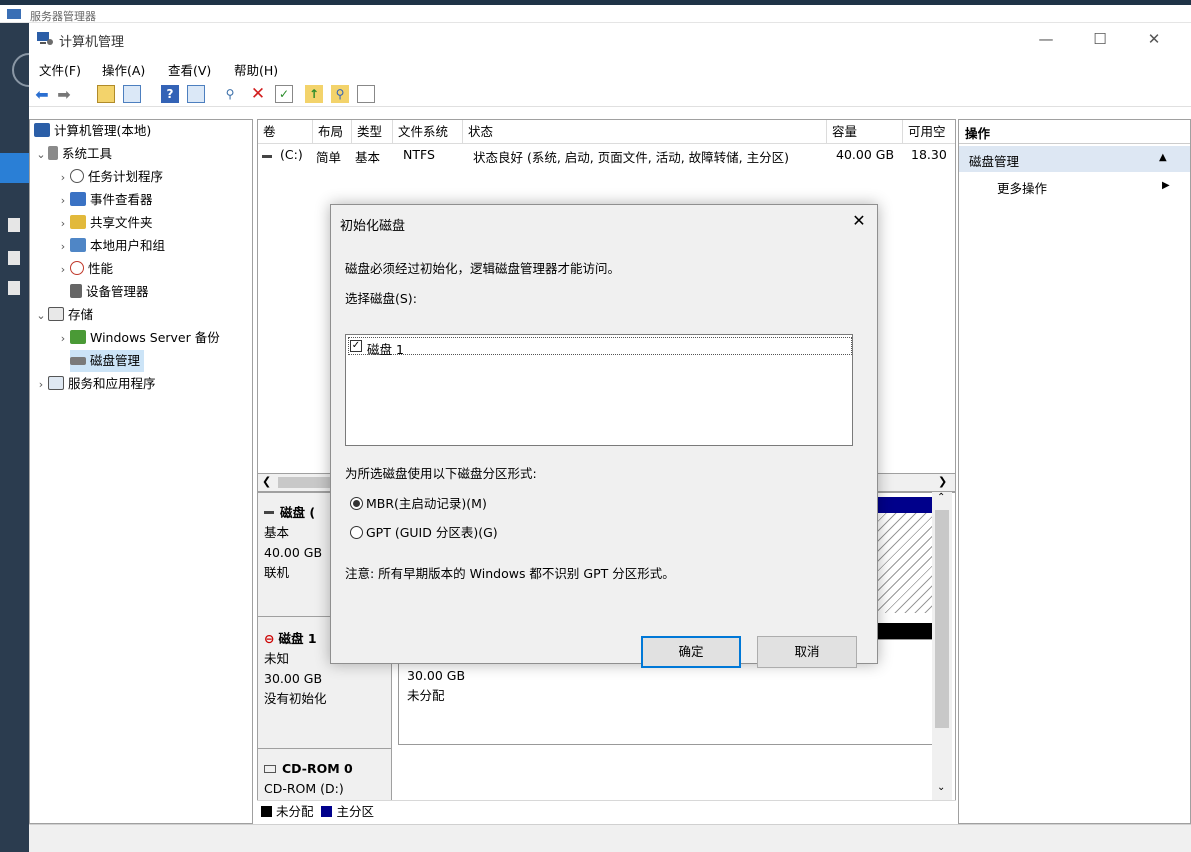 This screenshot has width=1191, height=852. I want to click on column-header-type: 类型, so click(372, 132).